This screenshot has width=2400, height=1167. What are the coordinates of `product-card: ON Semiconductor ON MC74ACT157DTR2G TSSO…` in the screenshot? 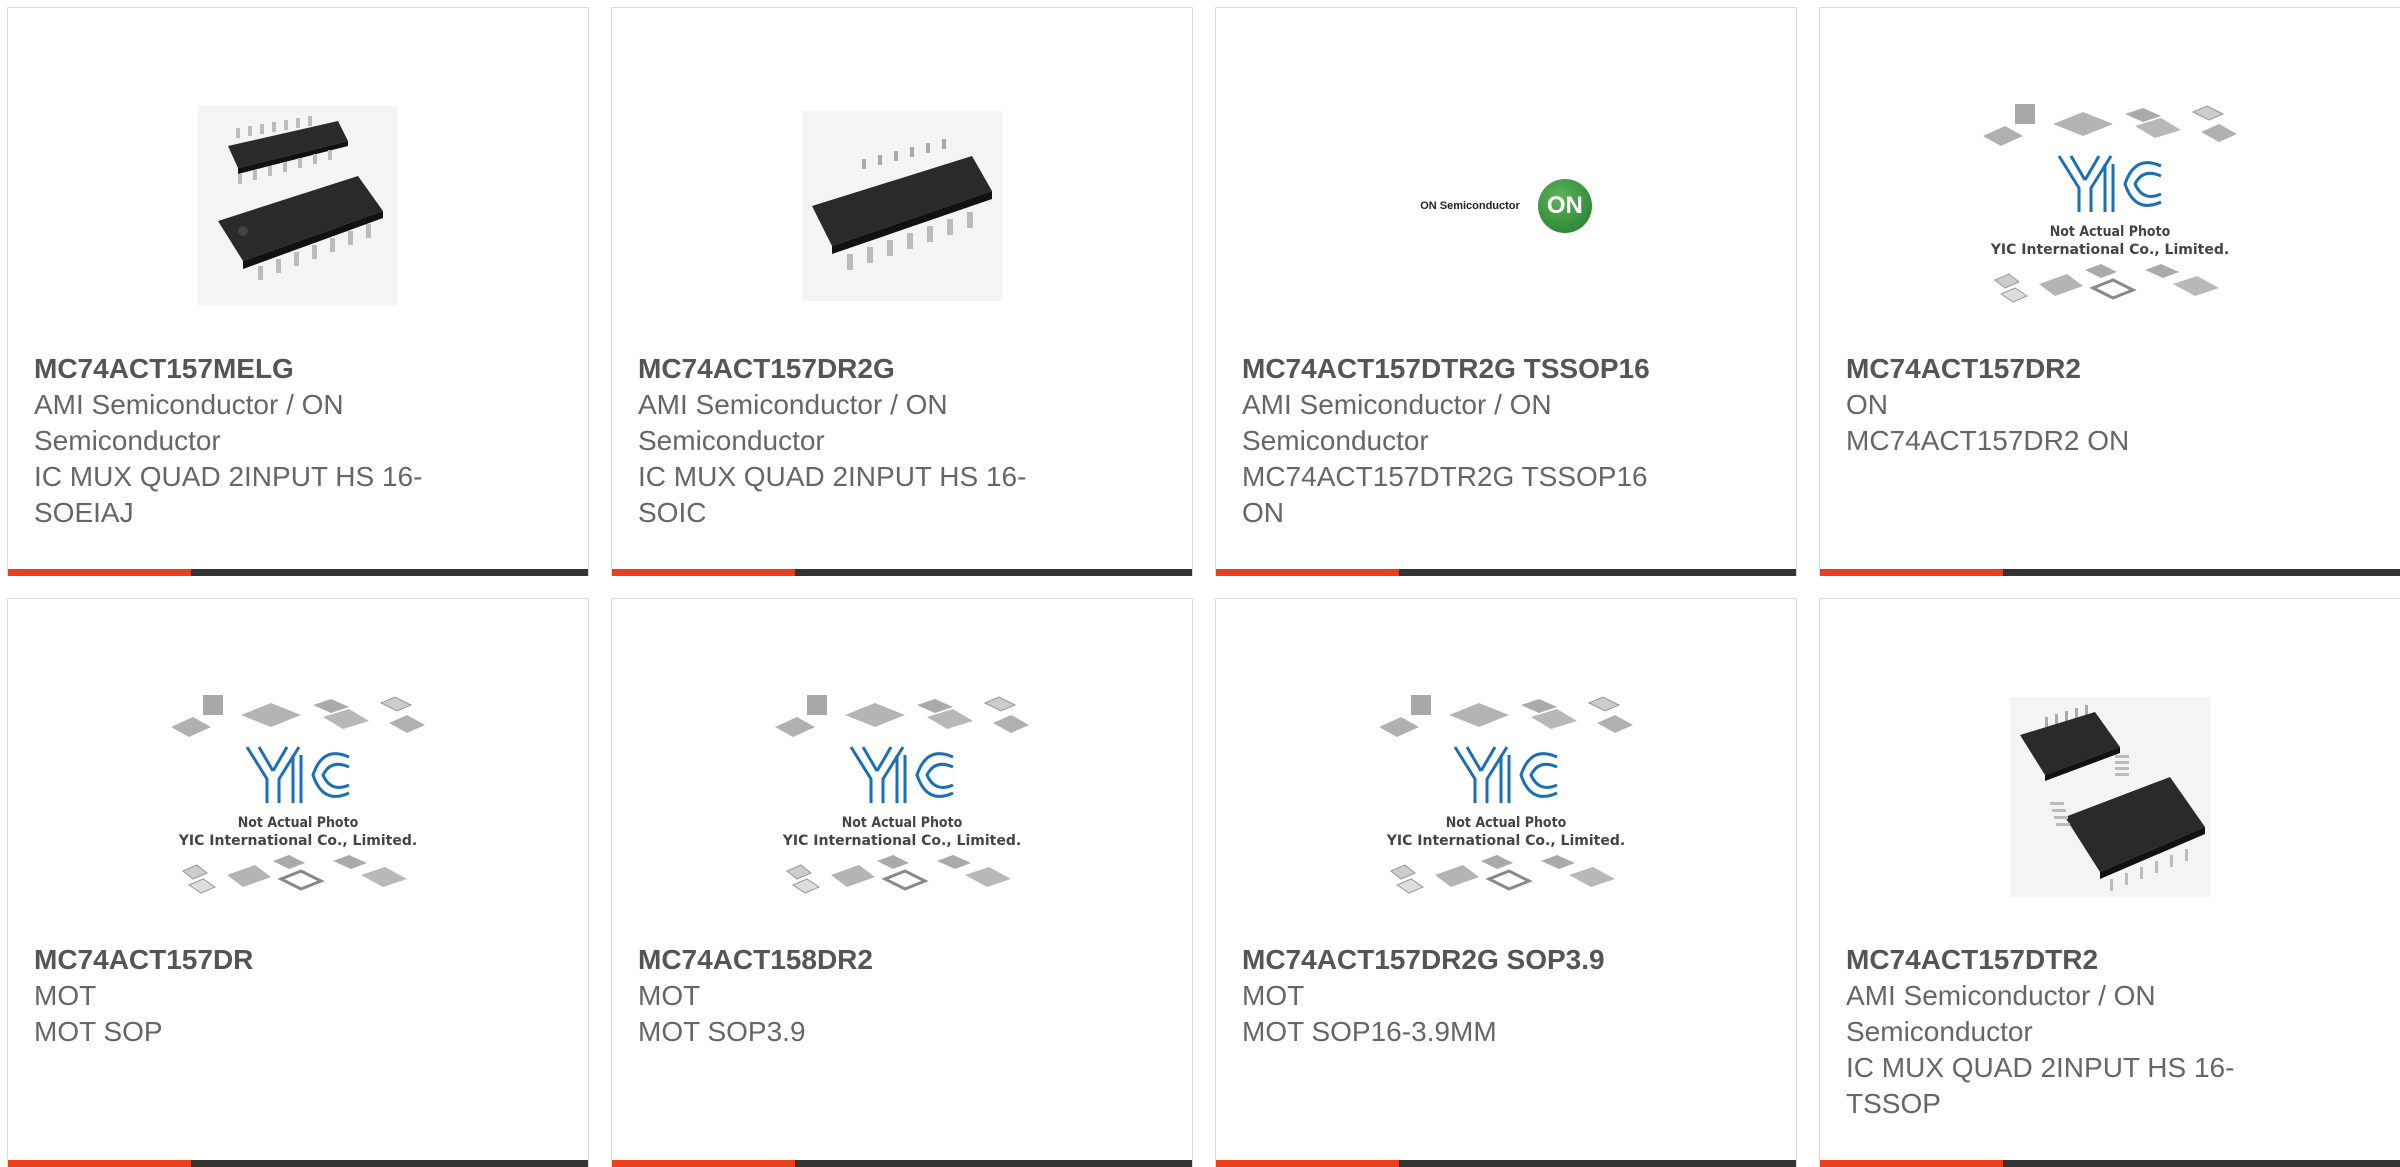 It's located at (1506, 291).